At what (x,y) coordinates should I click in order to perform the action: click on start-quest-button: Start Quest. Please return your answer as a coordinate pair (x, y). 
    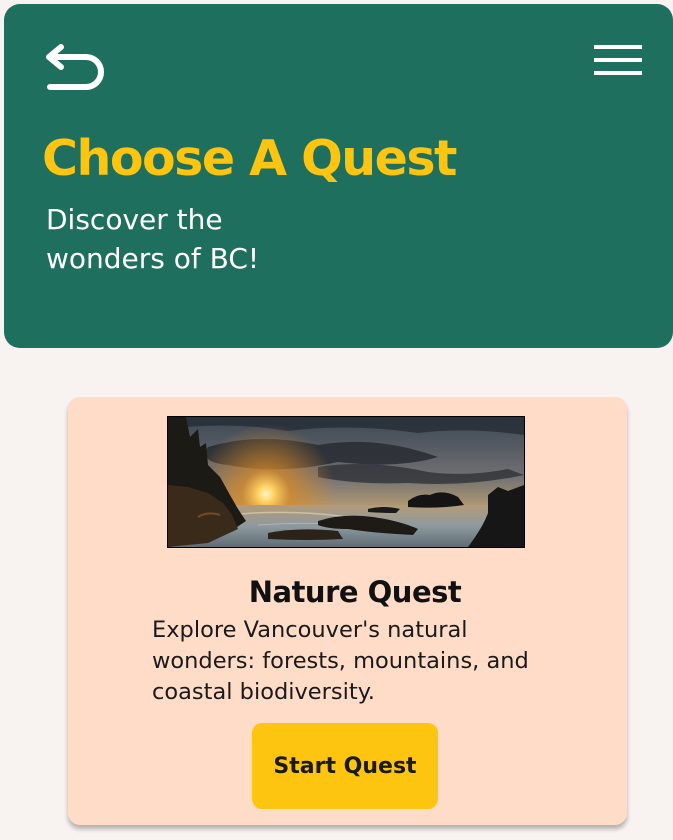
    Looking at the image, I should click on (345, 766).